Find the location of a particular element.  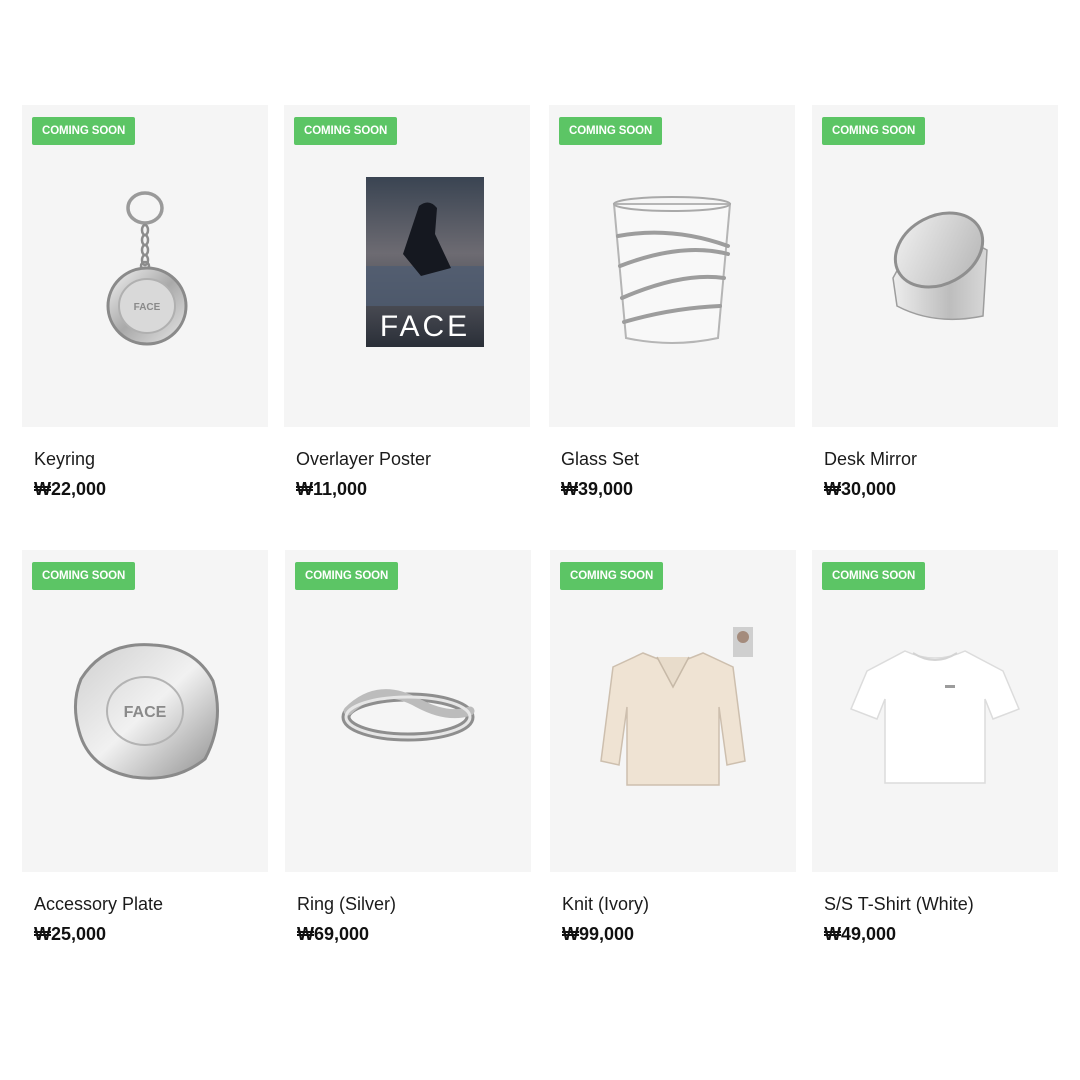

plate-icon: FACE is located at coordinates (146, 711).